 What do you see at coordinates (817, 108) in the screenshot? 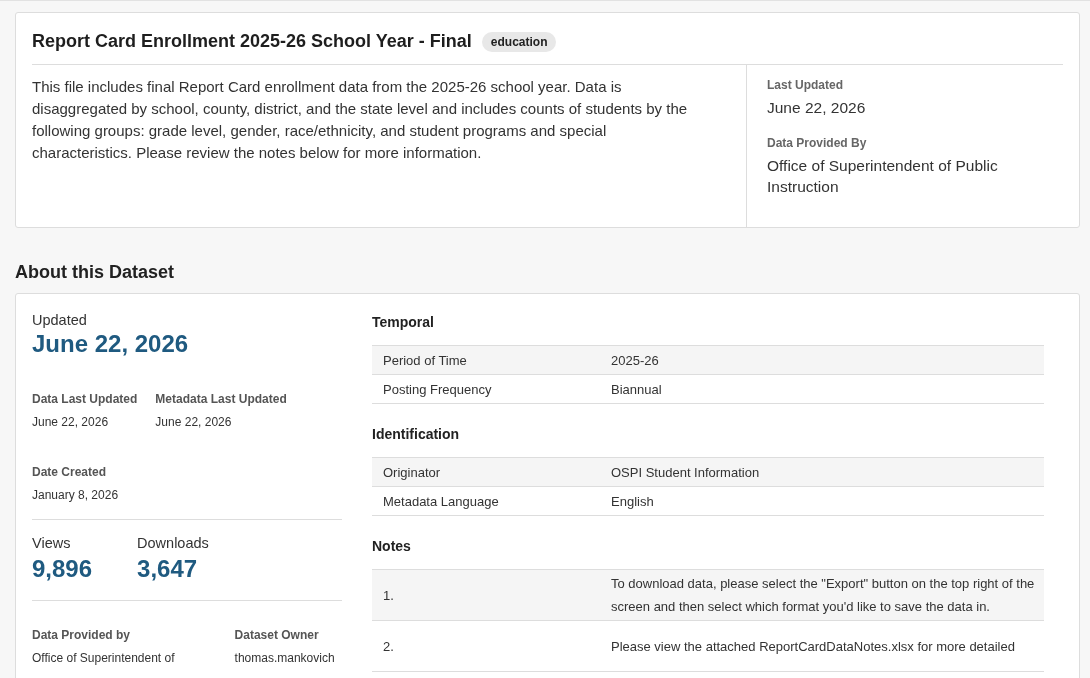
I see `fact-value: June 22, 2026` at bounding box center [817, 108].